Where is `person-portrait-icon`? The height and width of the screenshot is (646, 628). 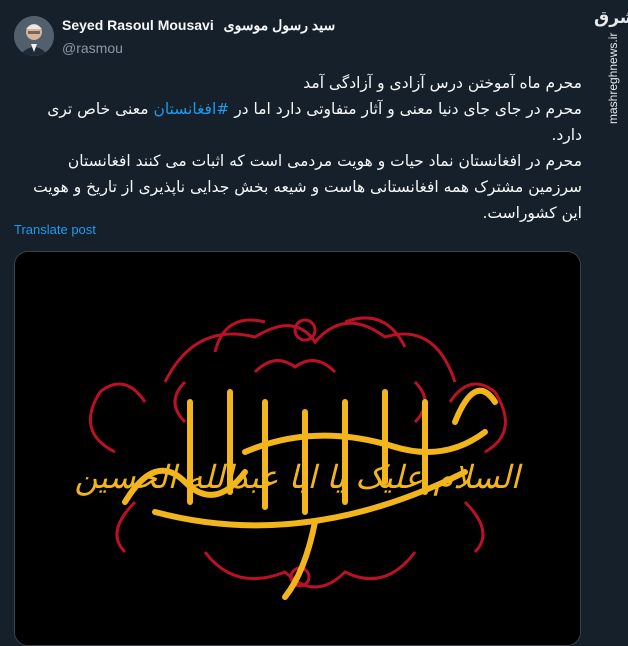
person-portrait-icon is located at coordinates (34, 36).